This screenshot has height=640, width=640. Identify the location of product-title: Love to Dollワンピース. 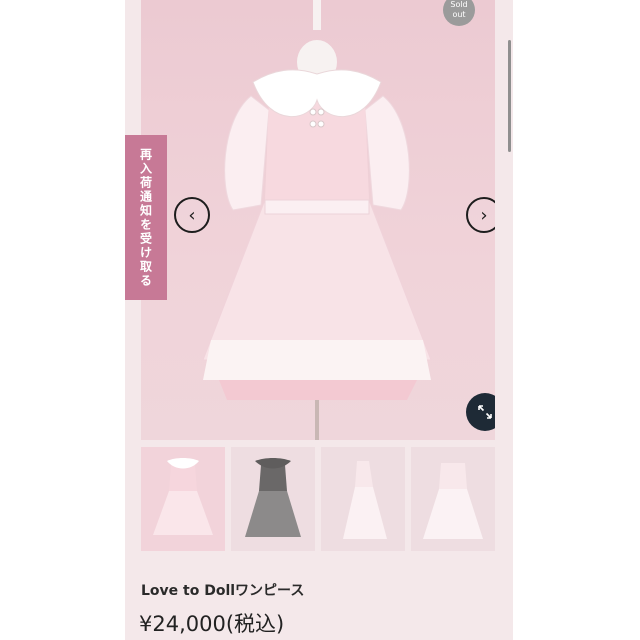
(223, 591).